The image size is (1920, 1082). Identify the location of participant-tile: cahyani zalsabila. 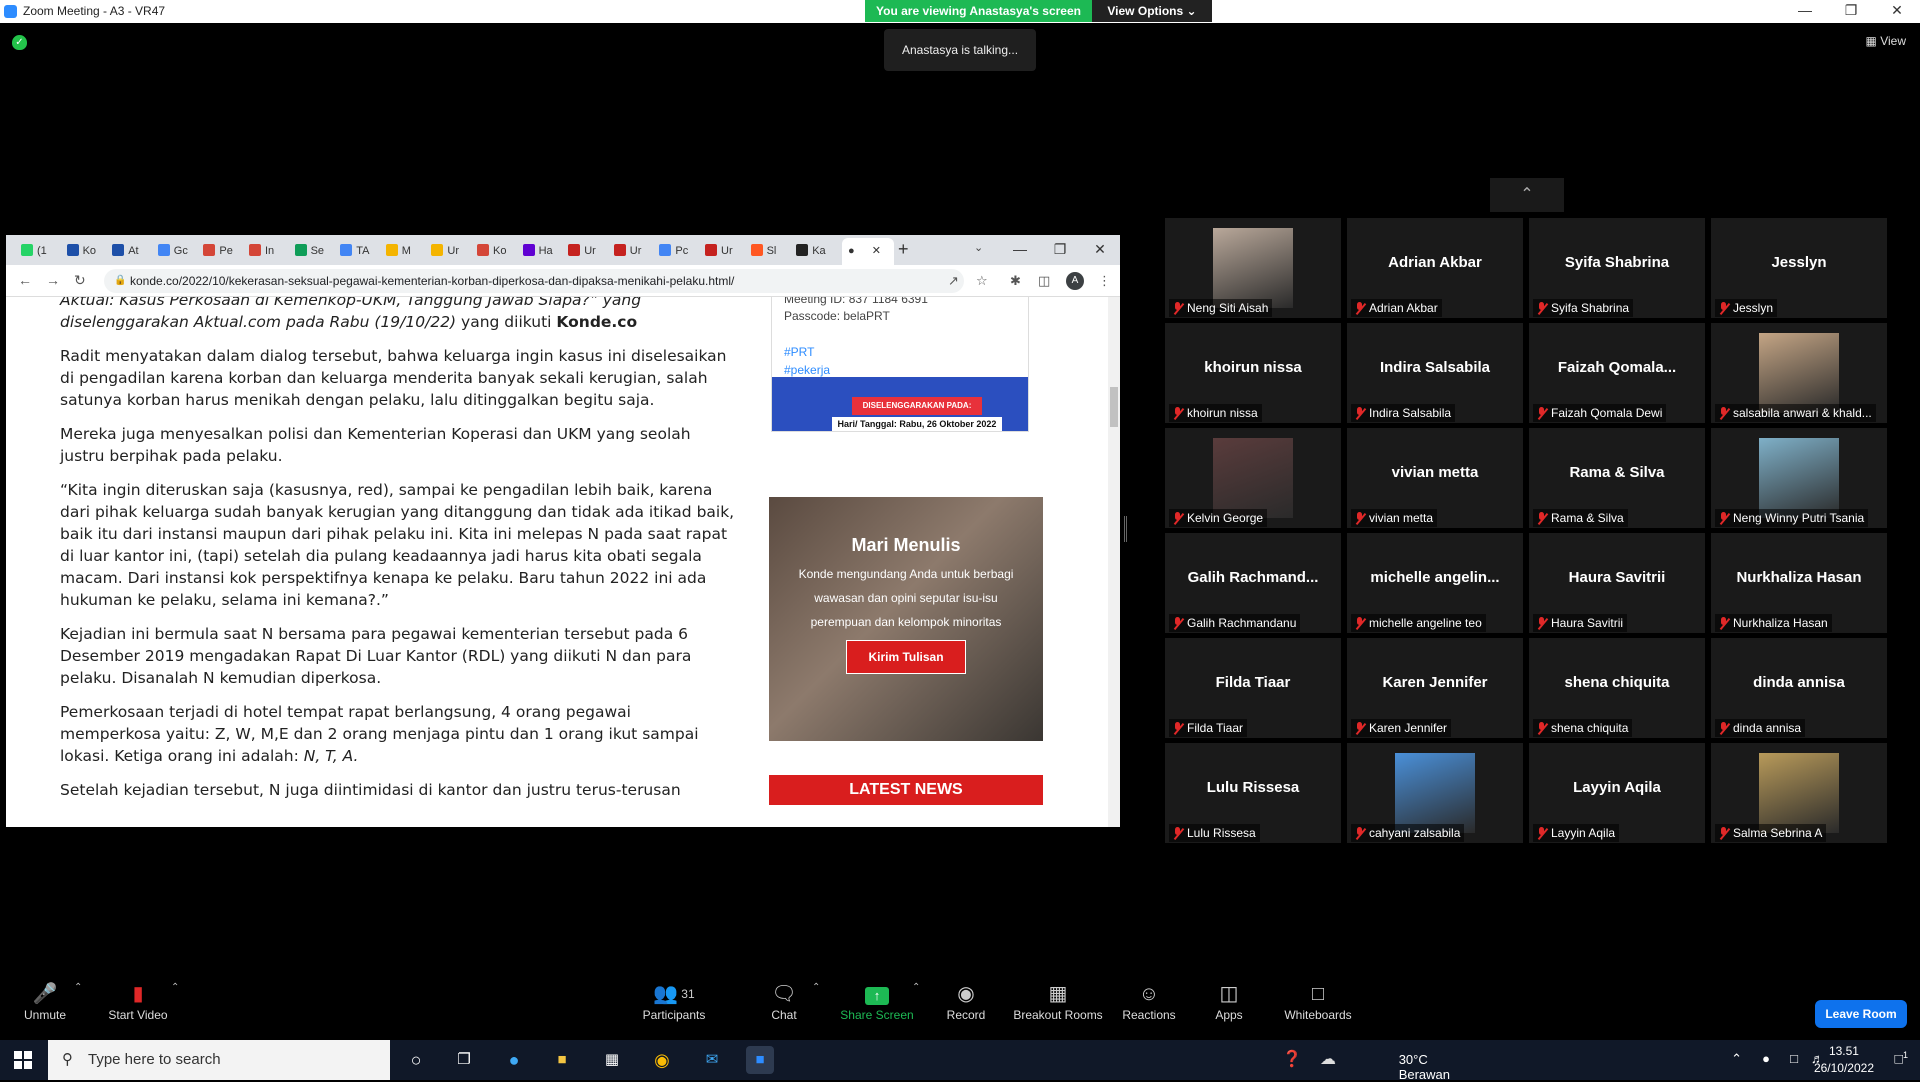
(1435, 793).